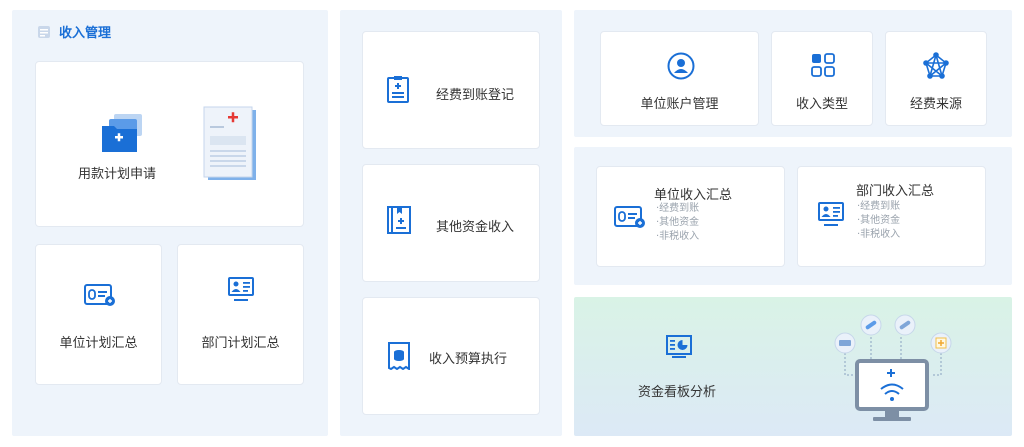  Describe the element at coordinates (98, 343) in the screenshot. I see `unit-plan-label: 单位计划汇总` at that location.